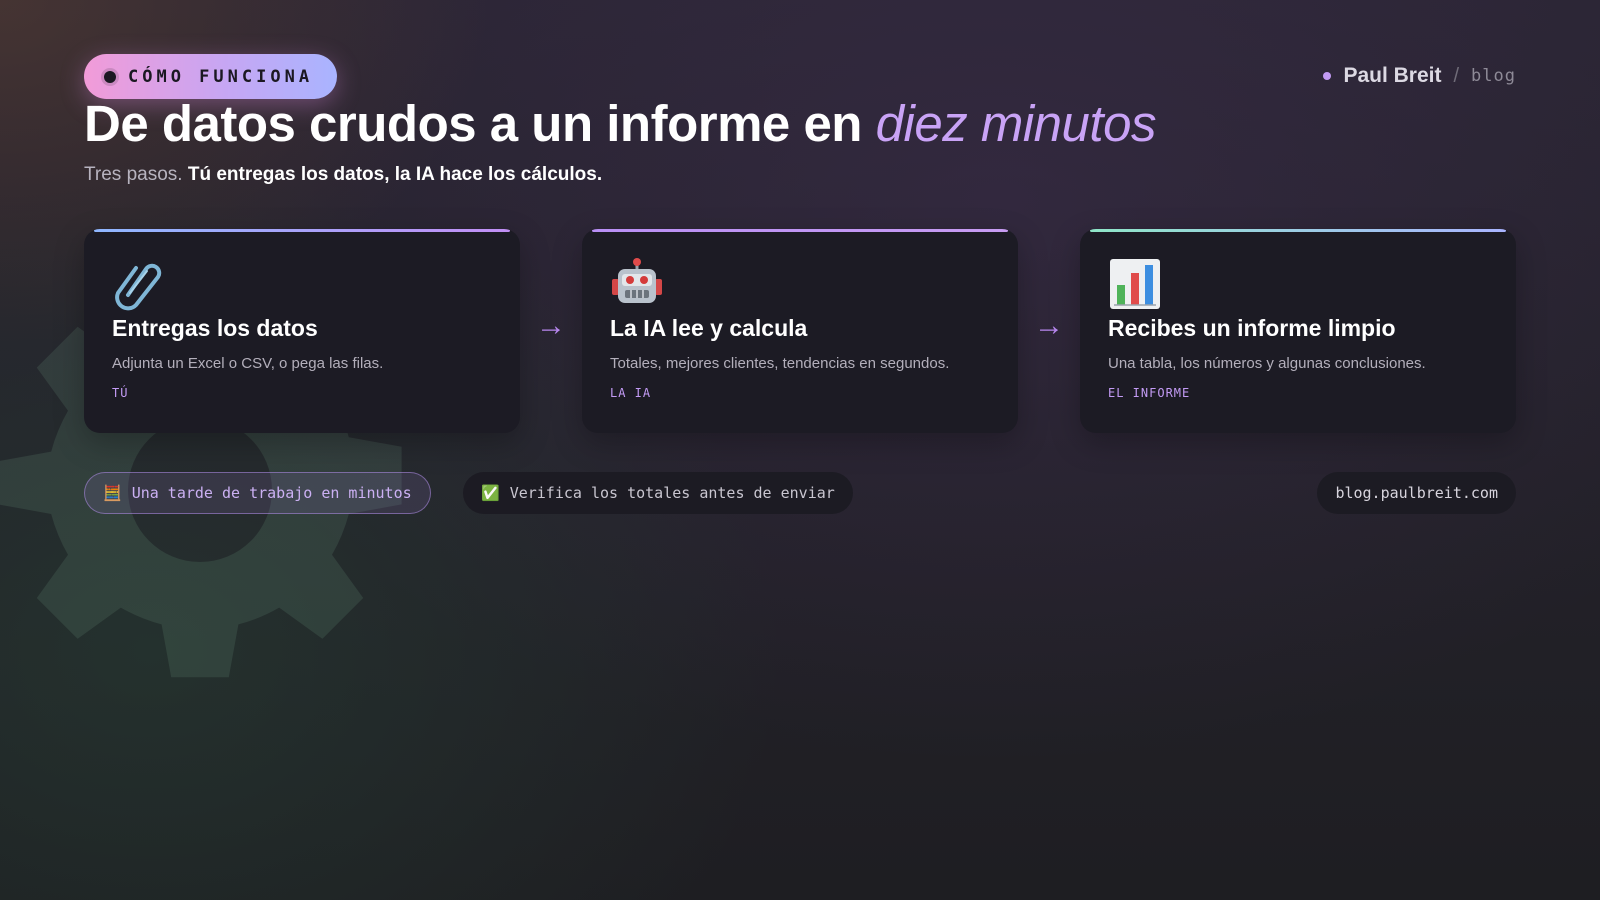 Image resolution: width=1600 pixels, height=900 pixels. Describe the element at coordinates (120, 393) in the screenshot. I see `step-tag: TÚ` at that location.